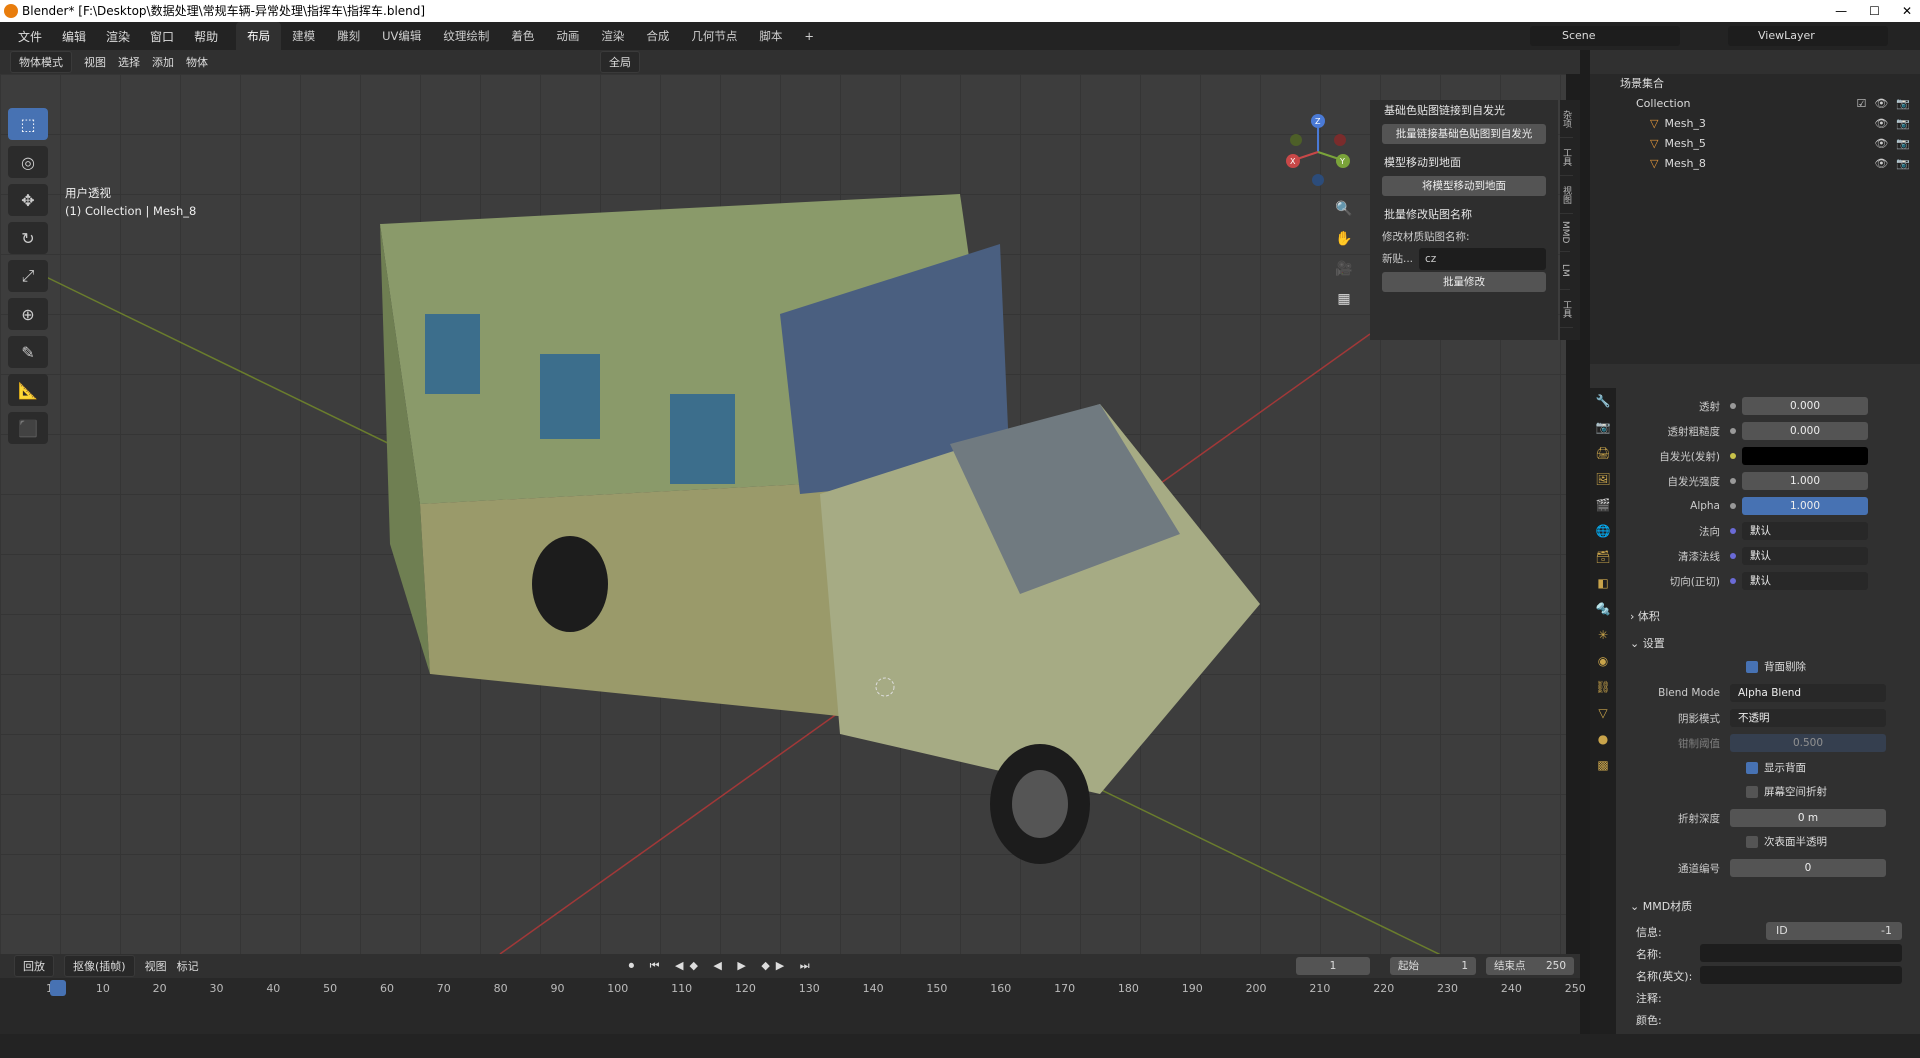 This screenshot has width=1920, height=1058. What do you see at coordinates (28, 200) in the screenshot?
I see `move-tool-icon: ✥` at bounding box center [28, 200].